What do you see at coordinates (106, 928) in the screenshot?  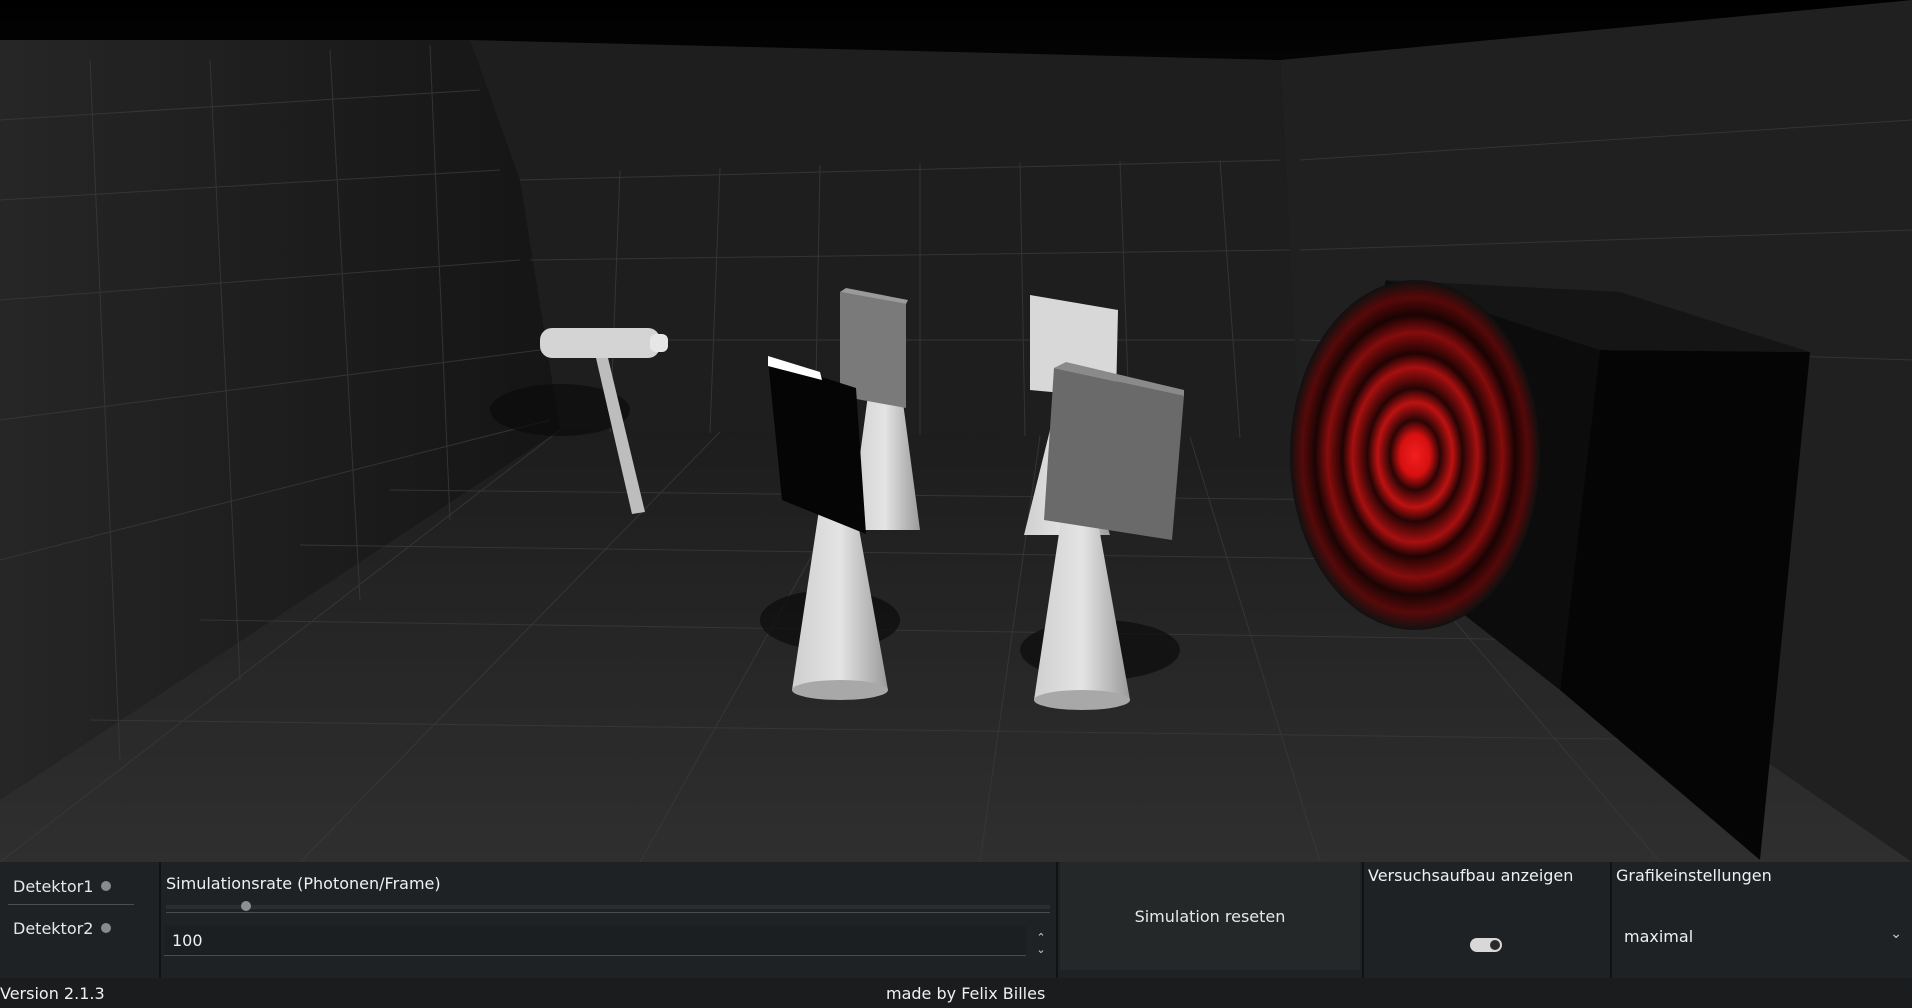 I see `detector-2-indicator` at bounding box center [106, 928].